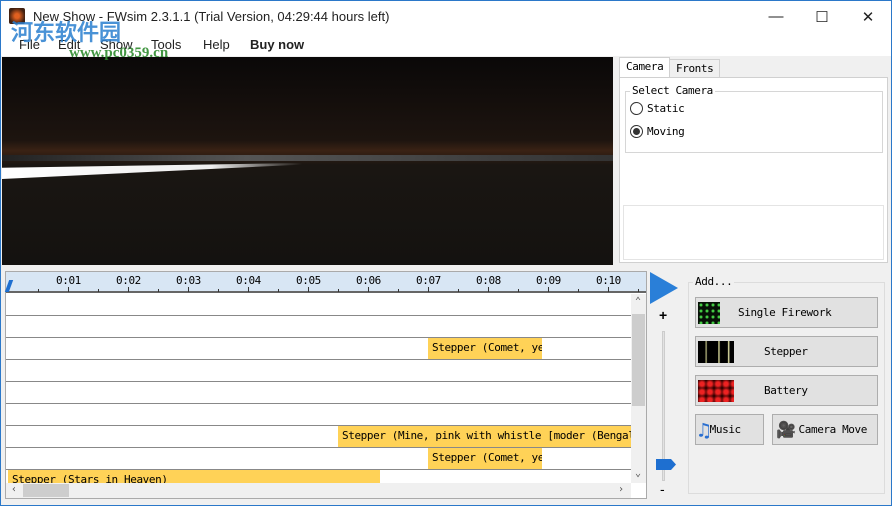 The width and height of the screenshot is (892, 506). Describe the element at coordinates (194, 476) in the screenshot. I see `timeline-event: Stepper (Stars in Heaven)` at that location.